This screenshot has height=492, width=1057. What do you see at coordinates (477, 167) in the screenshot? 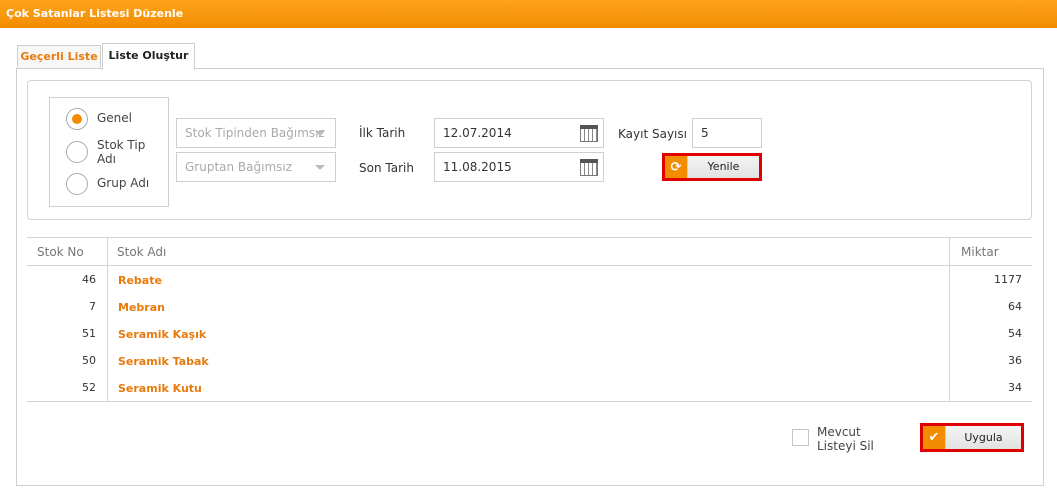
I see `end-date-value: 11.08.2015` at bounding box center [477, 167].